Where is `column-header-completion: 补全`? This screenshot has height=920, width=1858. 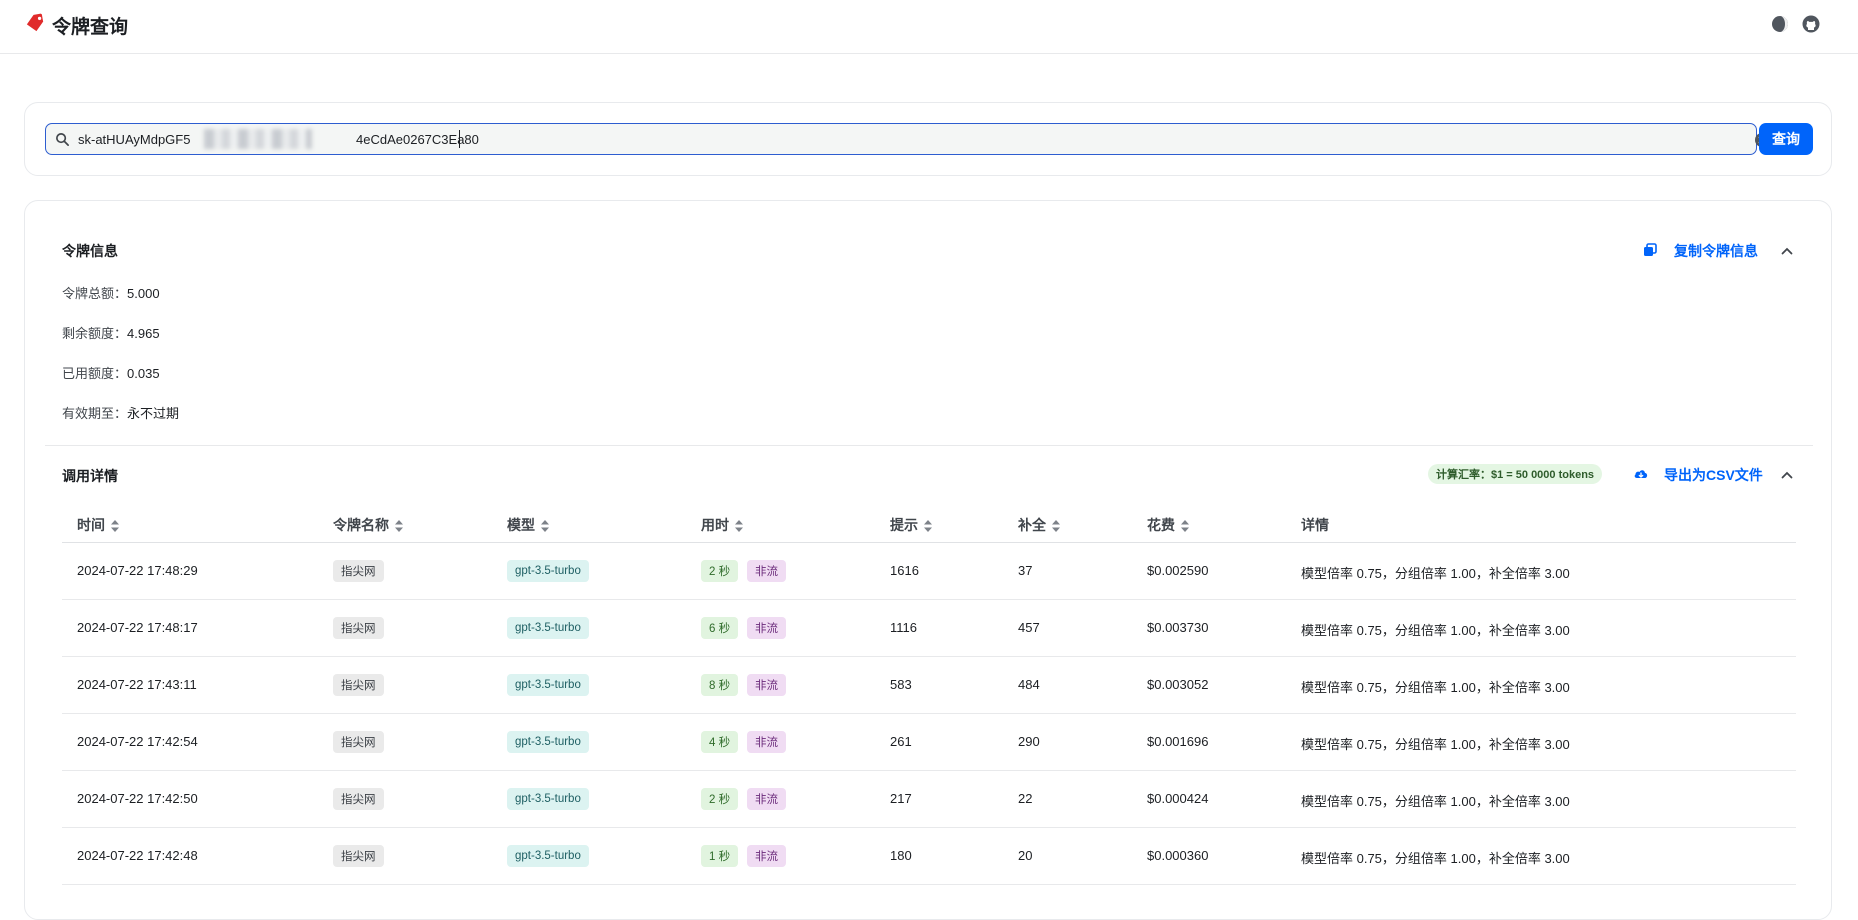
column-header-completion: 补全 is located at coordinates (1039, 525).